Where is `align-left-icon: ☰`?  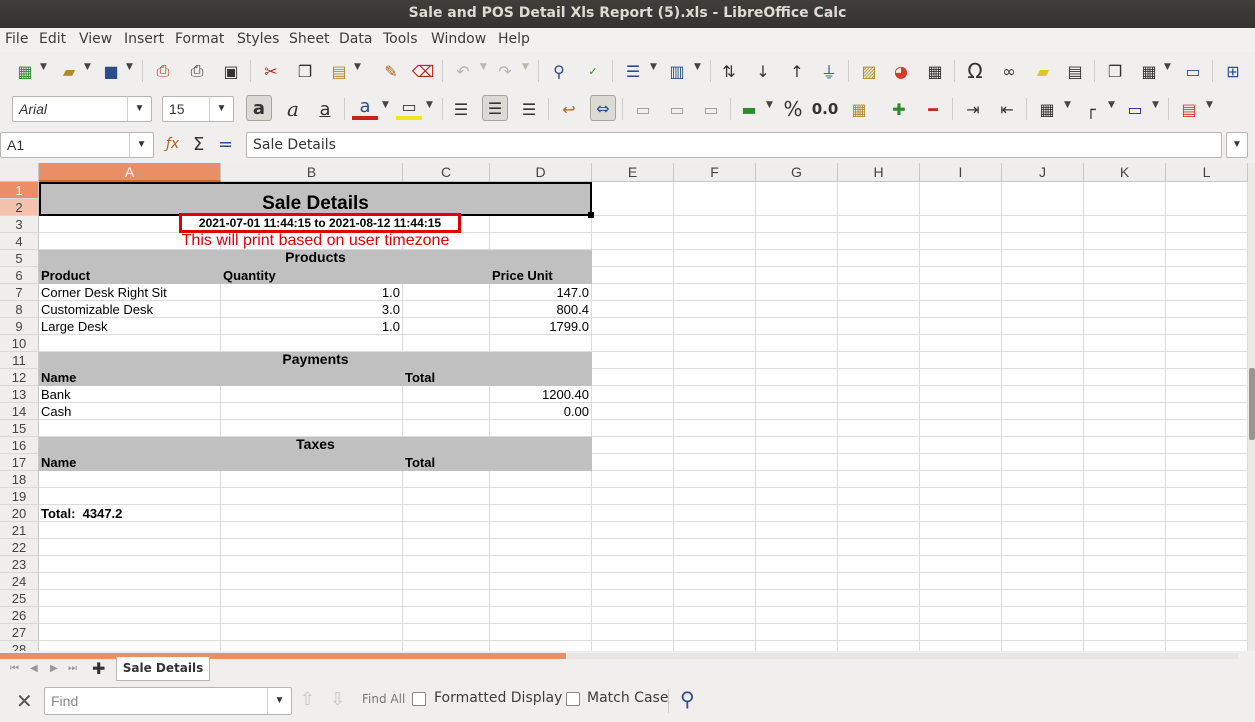 align-left-icon: ☰ is located at coordinates (461, 109).